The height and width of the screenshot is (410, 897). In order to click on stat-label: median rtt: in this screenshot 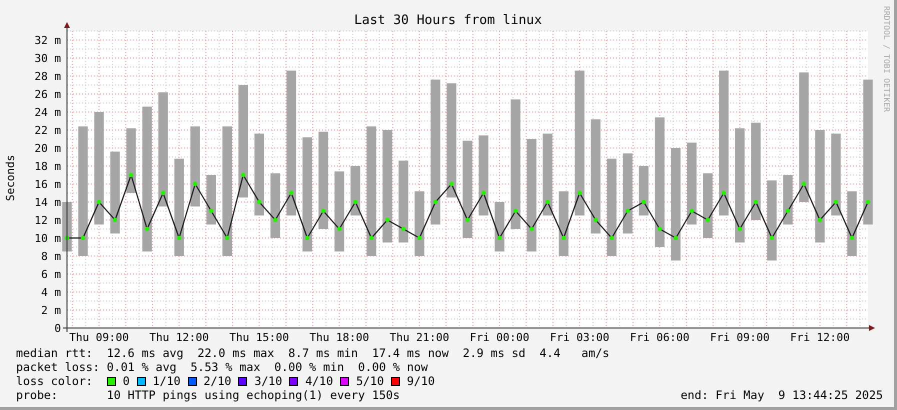, I will do `click(55, 353)`.